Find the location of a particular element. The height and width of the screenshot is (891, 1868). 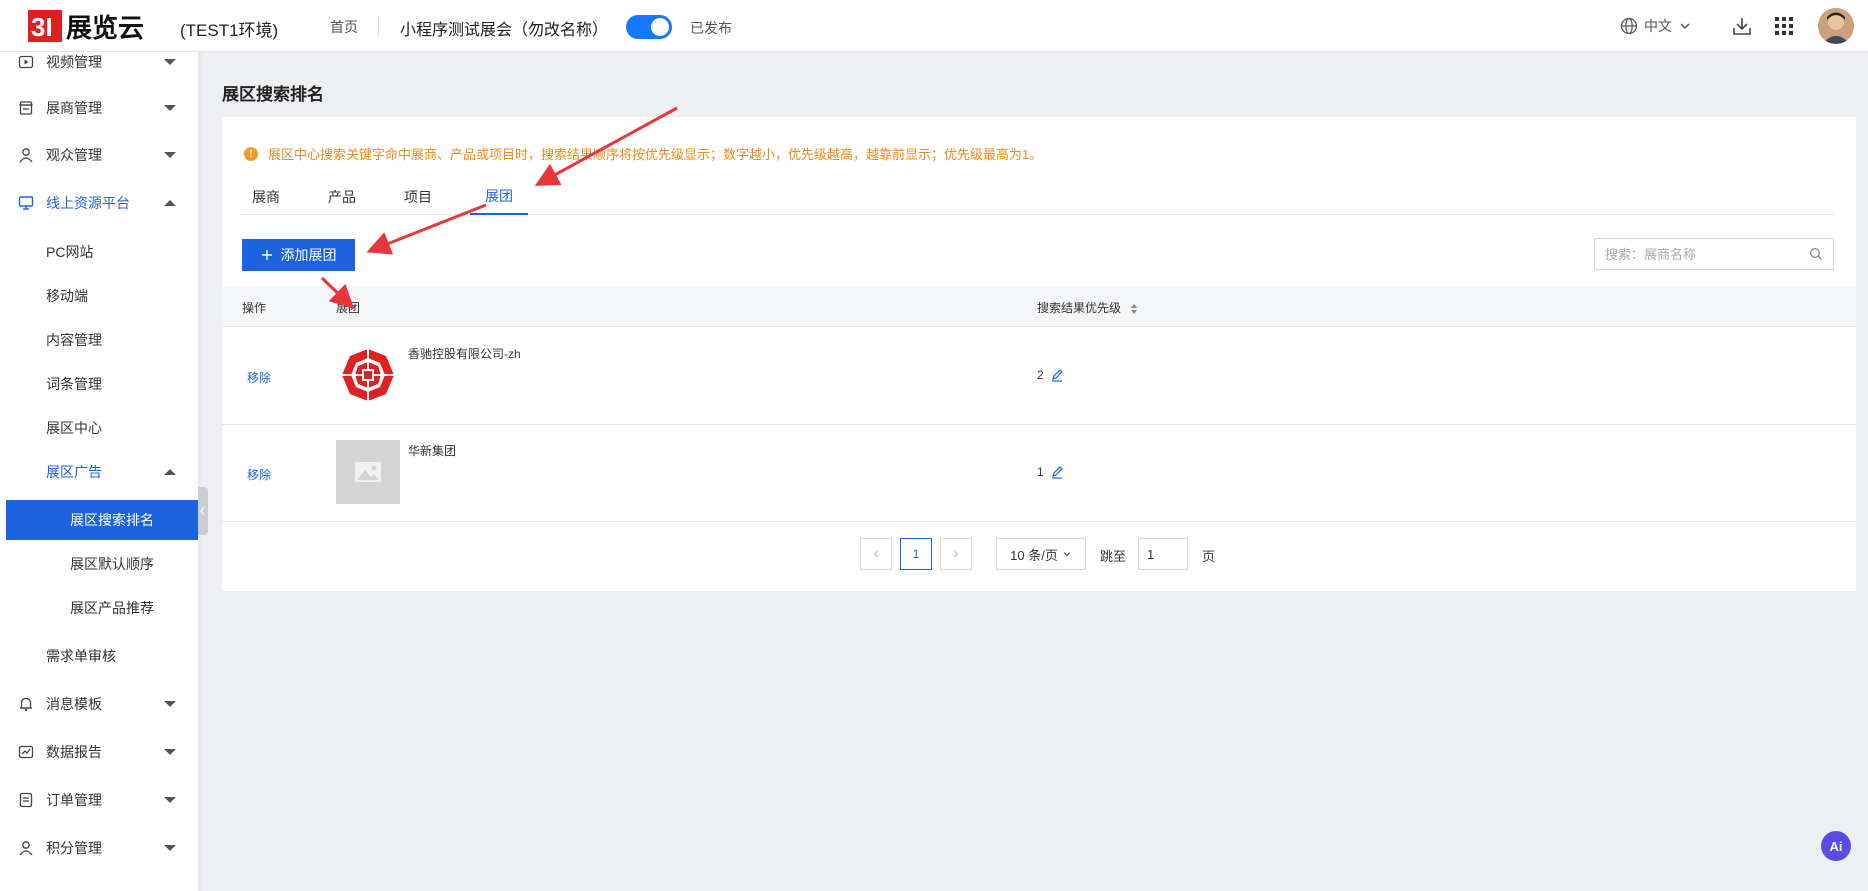

user-avatar is located at coordinates (1836, 26).